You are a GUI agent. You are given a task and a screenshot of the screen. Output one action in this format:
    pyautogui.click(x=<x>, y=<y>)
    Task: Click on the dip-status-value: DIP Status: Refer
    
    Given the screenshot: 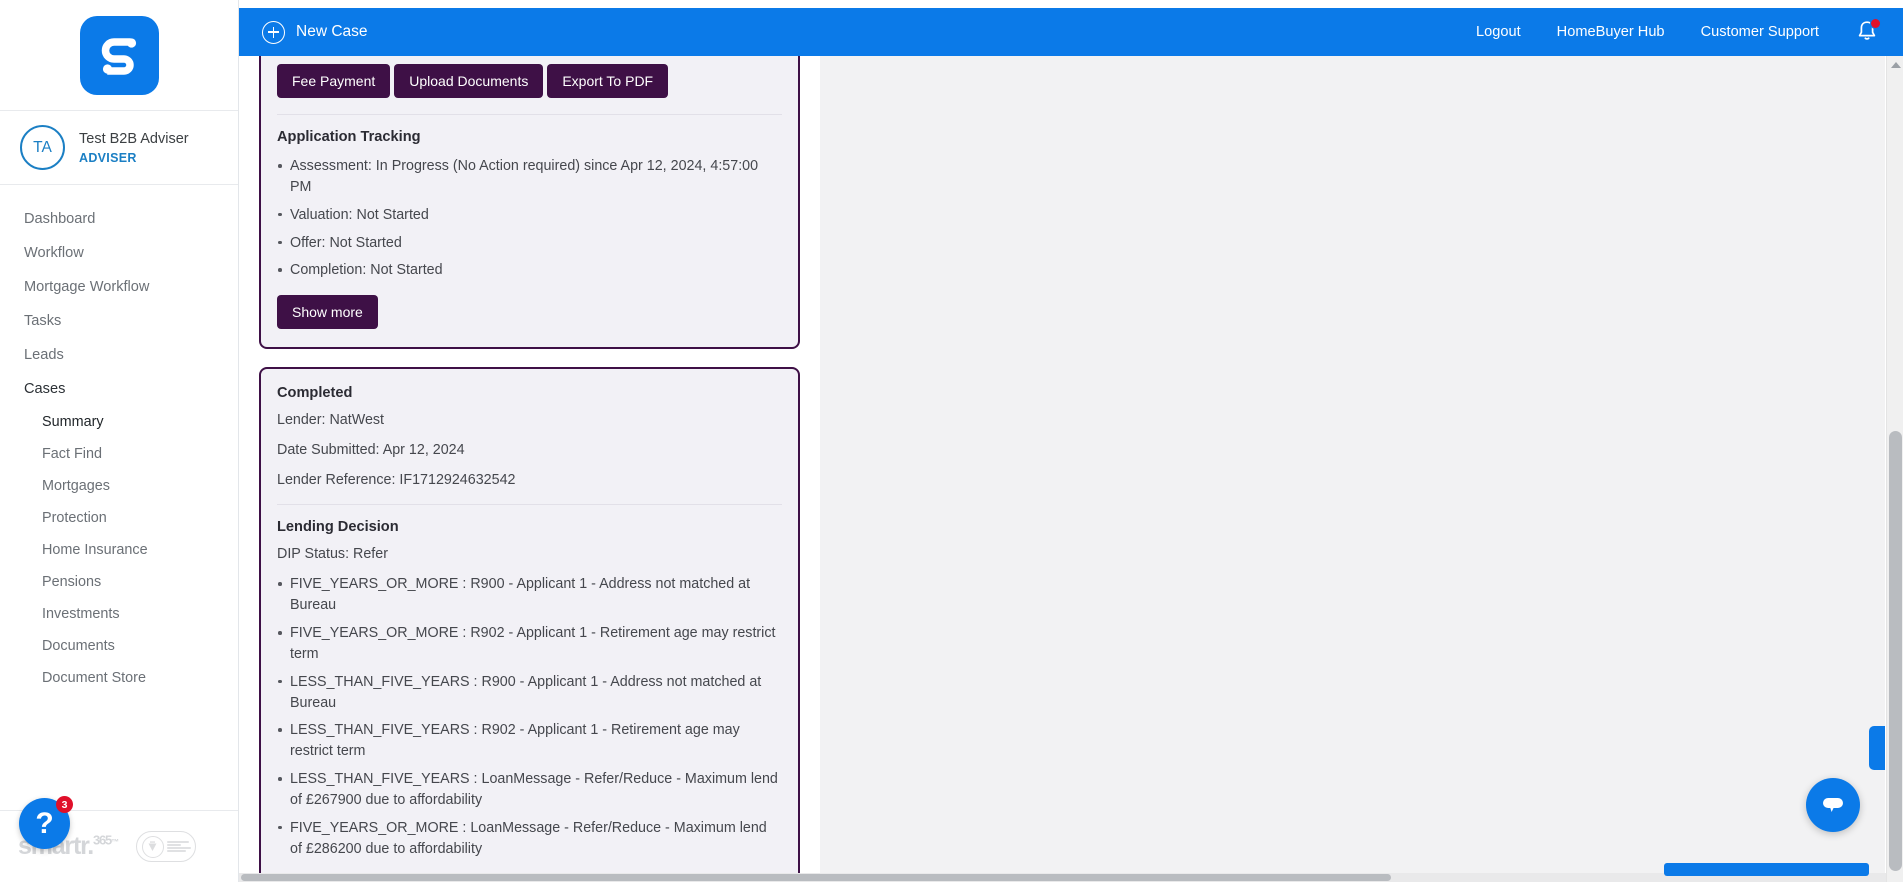 What is the action you would take?
    pyautogui.click(x=332, y=554)
    